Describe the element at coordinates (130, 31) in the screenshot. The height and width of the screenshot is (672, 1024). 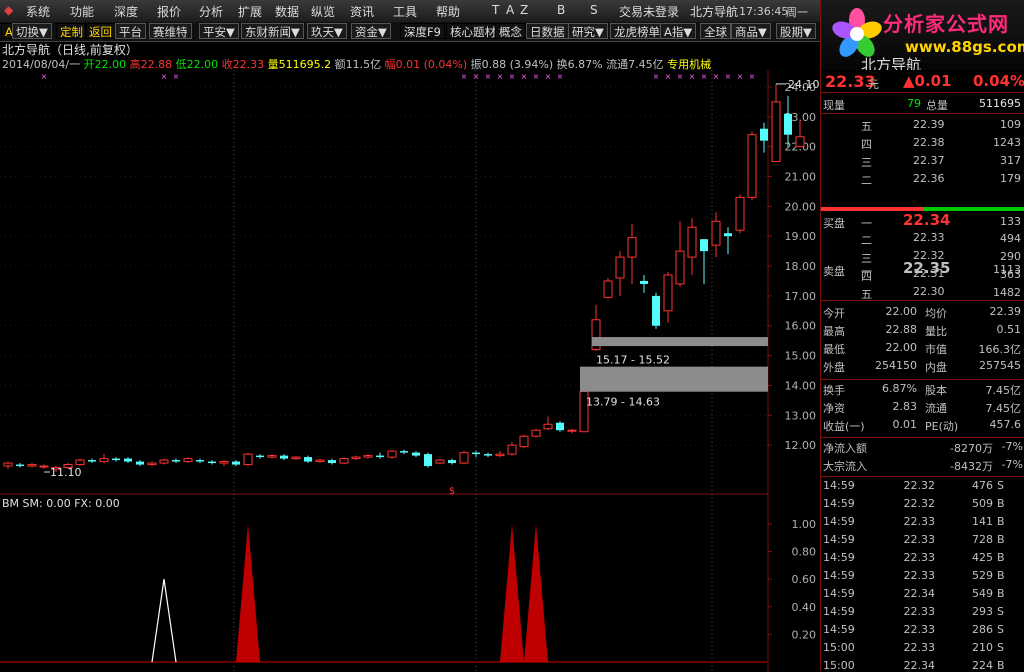
I see `platform-button: 平台` at that location.